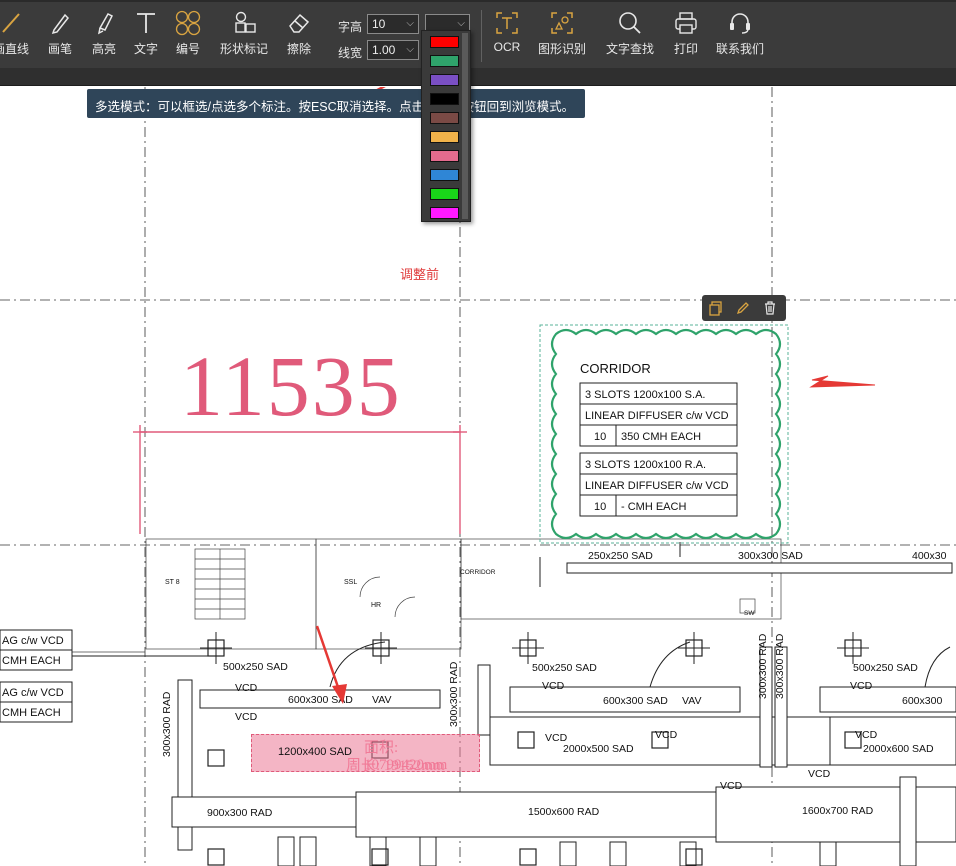 The height and width of the screenshot is (866, 956). I want to click on duct-label: 250x250 SAD, so click(620, 556).